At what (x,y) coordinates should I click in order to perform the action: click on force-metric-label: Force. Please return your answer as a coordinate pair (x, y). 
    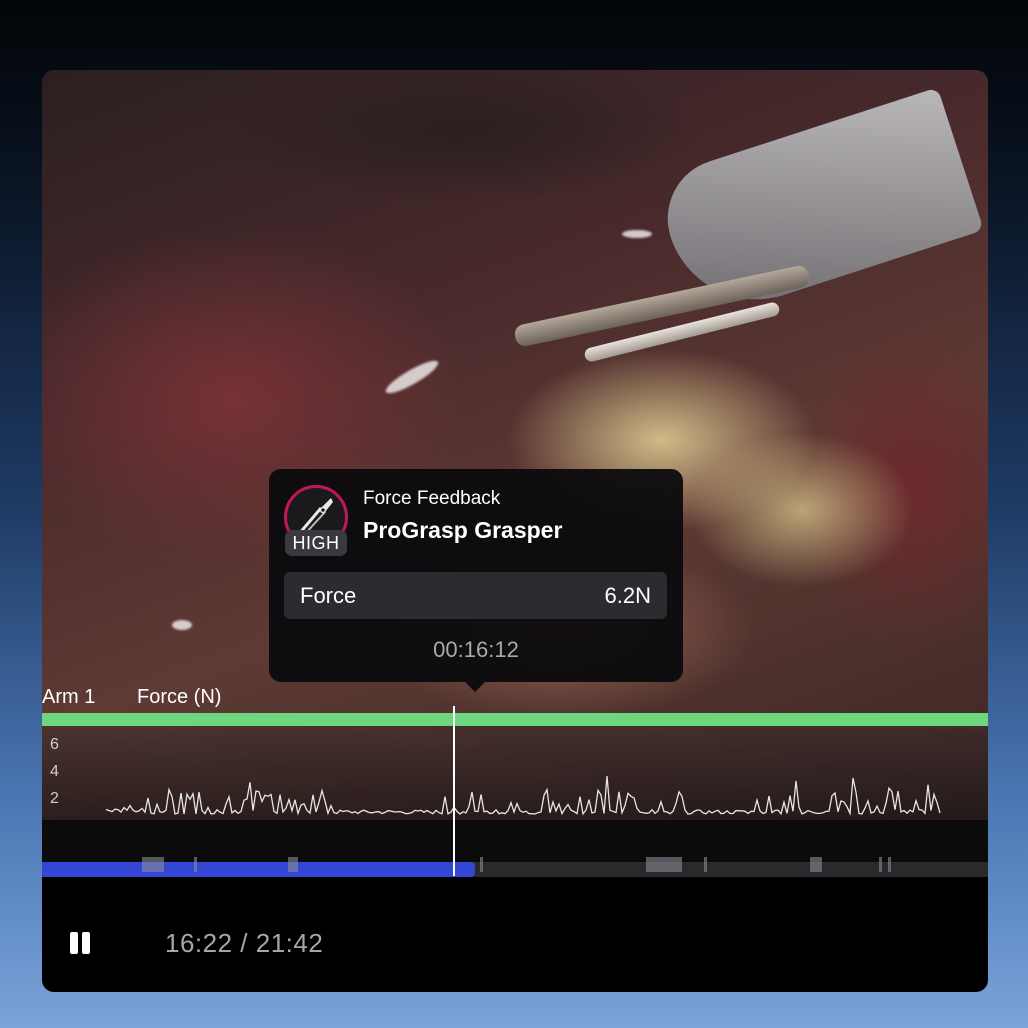
    Looking at the image, I should click on (328, 595).